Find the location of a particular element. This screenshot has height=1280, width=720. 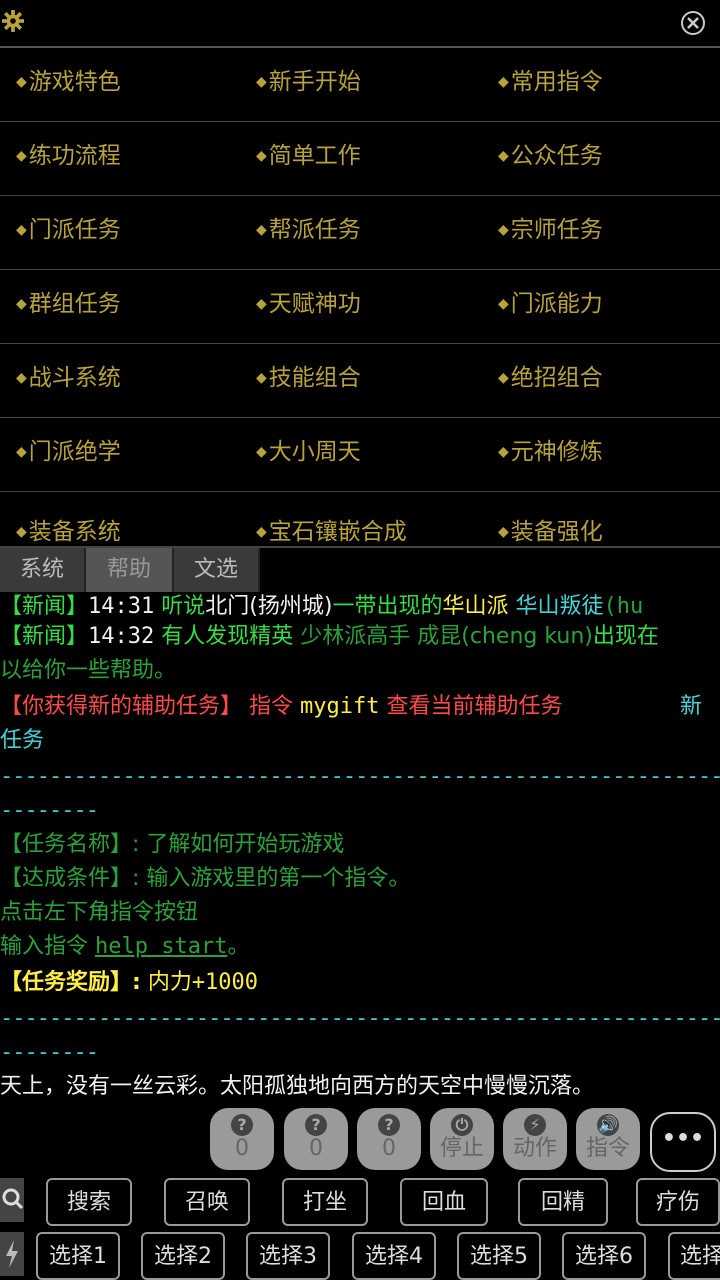

topic-item: ◆帮派任务 is located at coordinates (308, 232).